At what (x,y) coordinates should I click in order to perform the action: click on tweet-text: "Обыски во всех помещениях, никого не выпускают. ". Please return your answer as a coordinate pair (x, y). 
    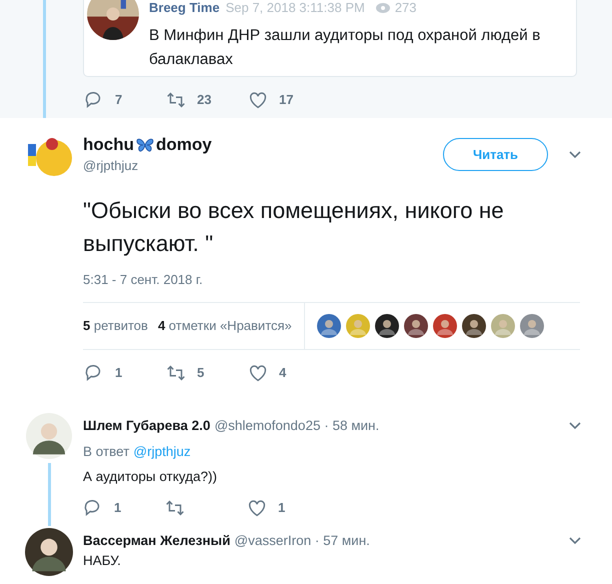
    Looking at the image, I should click on (294, 227).